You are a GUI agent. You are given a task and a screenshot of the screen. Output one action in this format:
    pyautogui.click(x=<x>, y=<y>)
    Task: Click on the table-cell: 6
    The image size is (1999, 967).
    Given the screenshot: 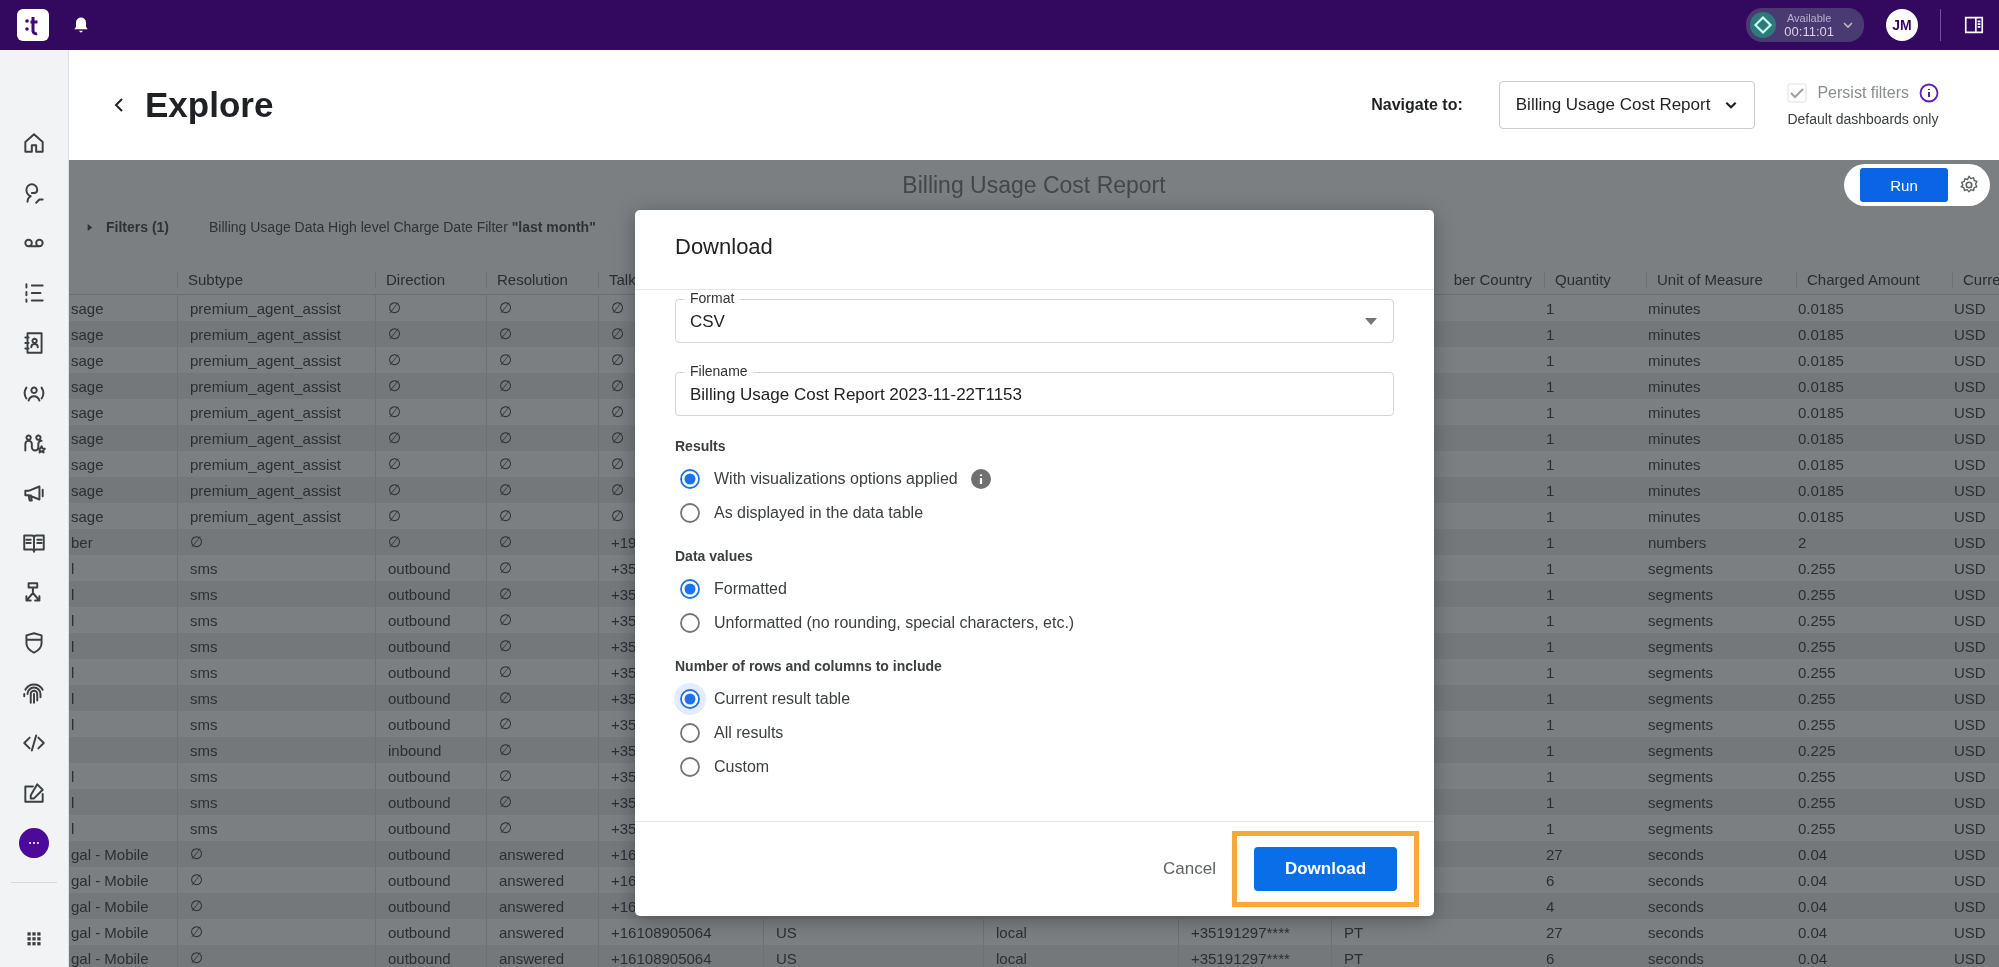 What is the action you would take?
    pyautogui.click(x=1550, y=958)
    